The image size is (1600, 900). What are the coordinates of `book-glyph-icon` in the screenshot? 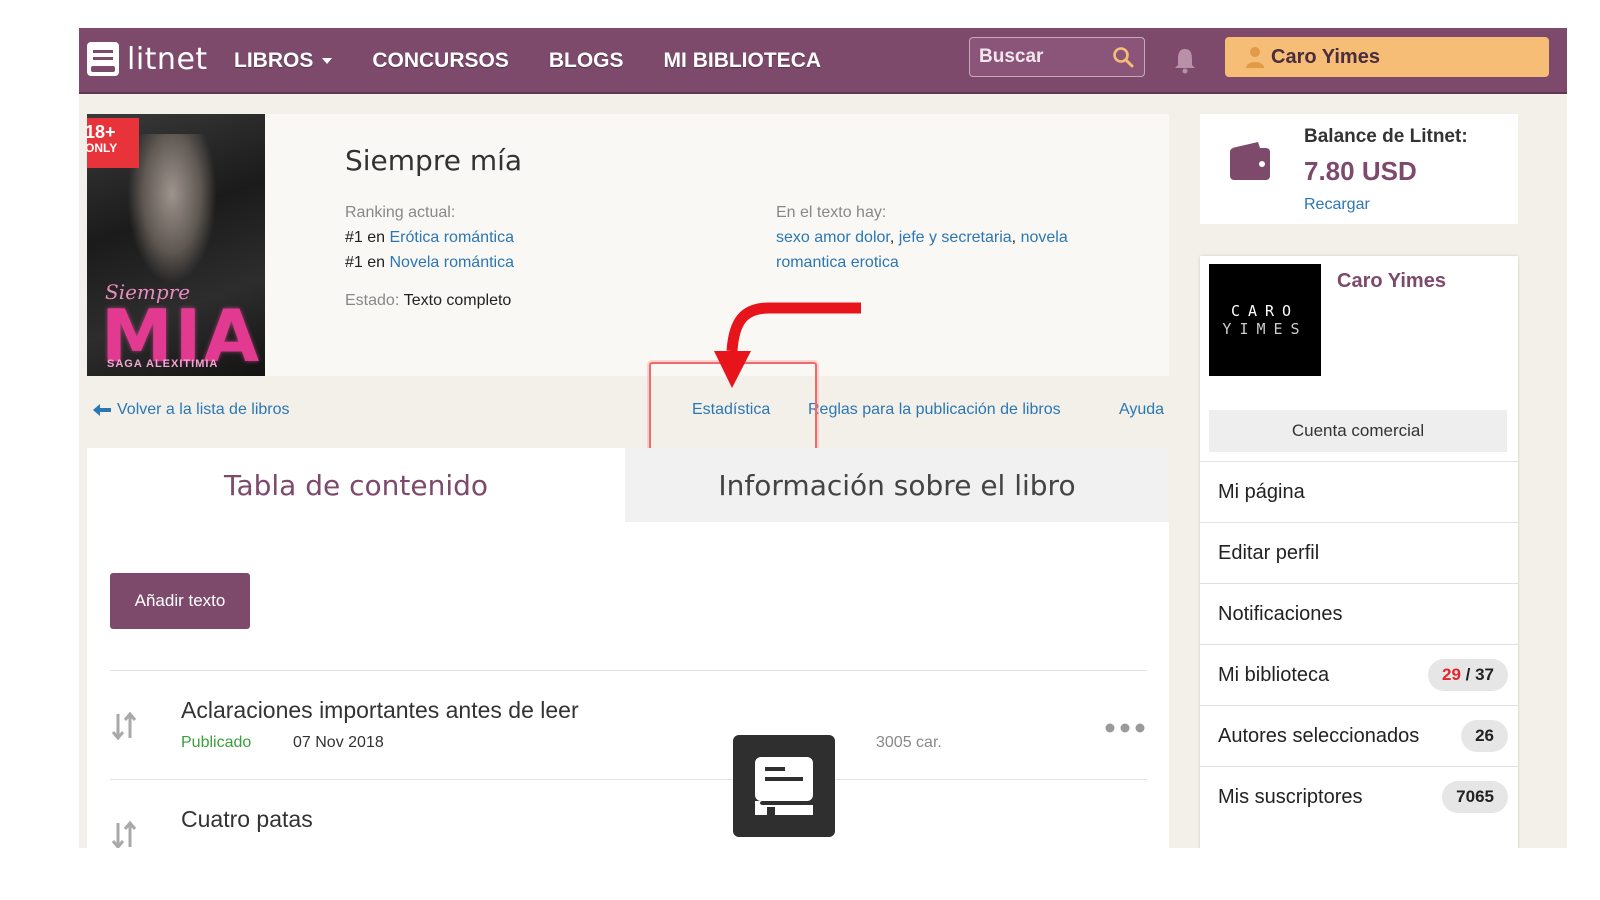 It's located at (784, 788).